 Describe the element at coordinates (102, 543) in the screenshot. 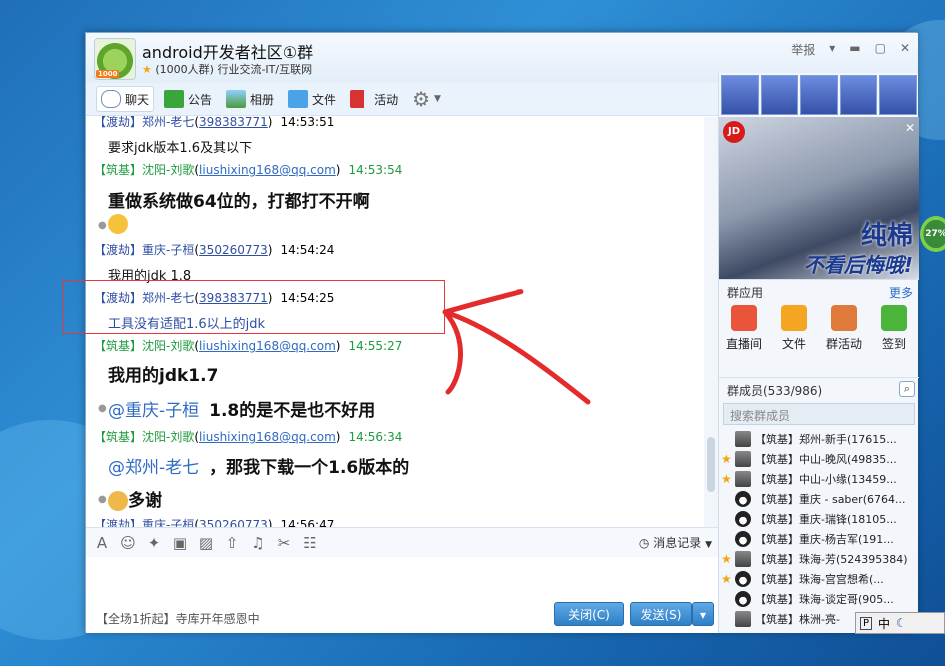

I see `font-icon: A` at that location.